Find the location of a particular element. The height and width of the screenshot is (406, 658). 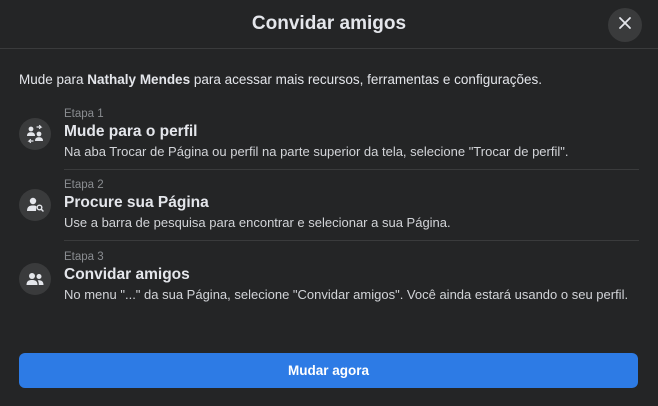

friends-icon is located at coordinates (35, 279).